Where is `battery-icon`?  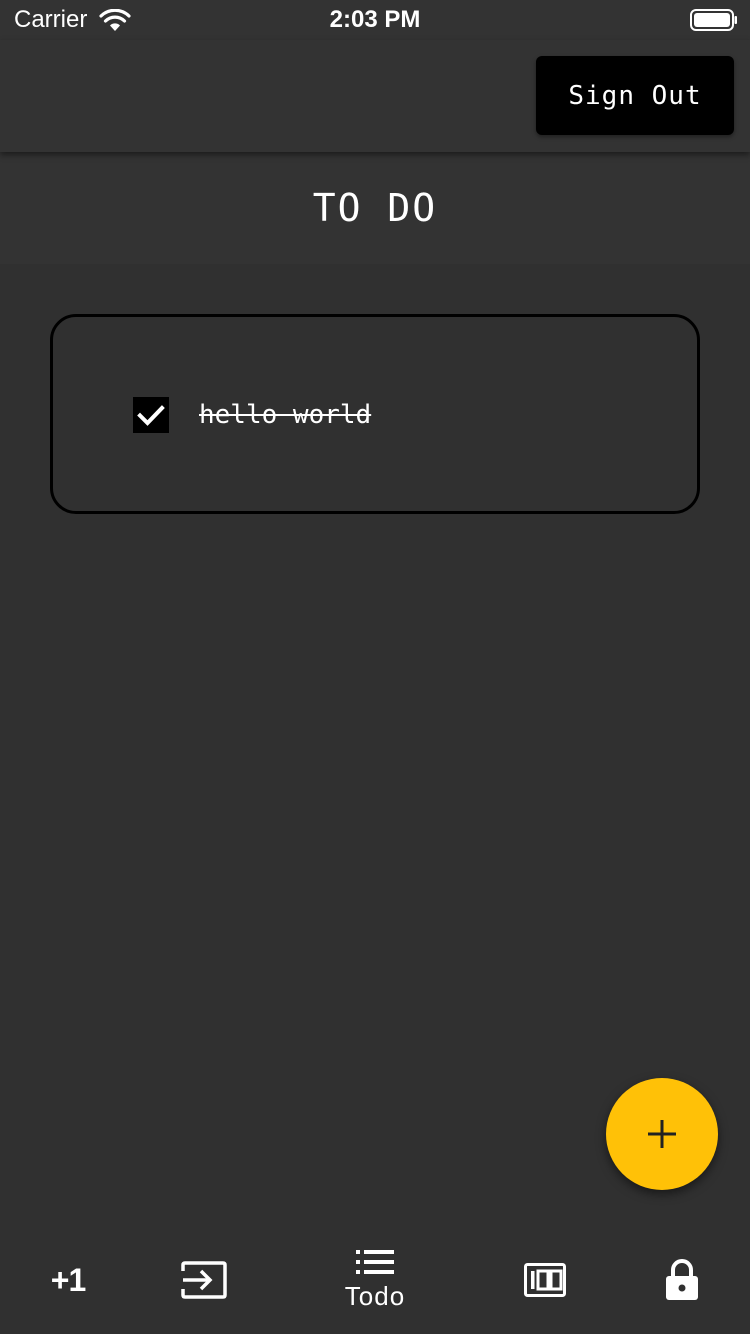 battery-icon is located at coordinates (713, 20).